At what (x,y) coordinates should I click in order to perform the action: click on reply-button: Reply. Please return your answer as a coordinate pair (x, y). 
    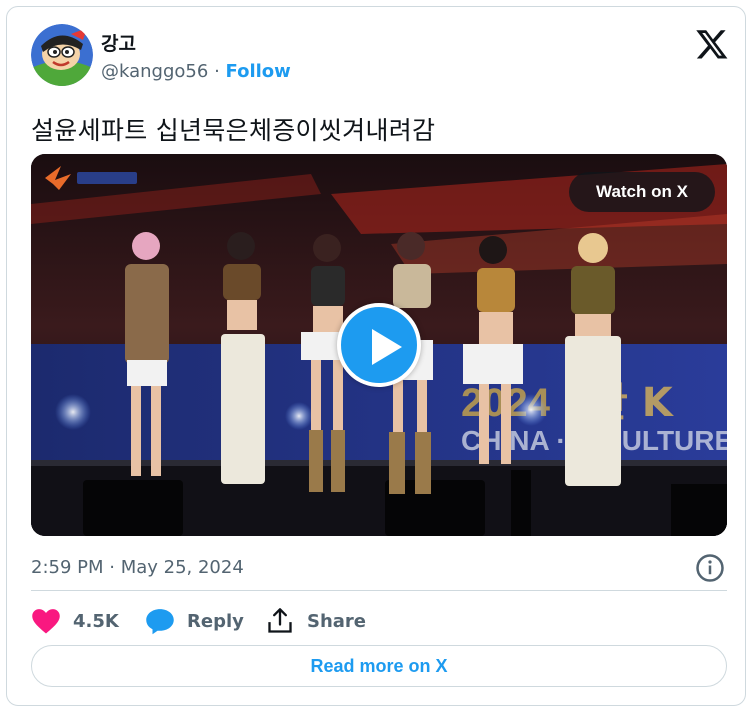
    Looking at the image, I should click on (194, 621).